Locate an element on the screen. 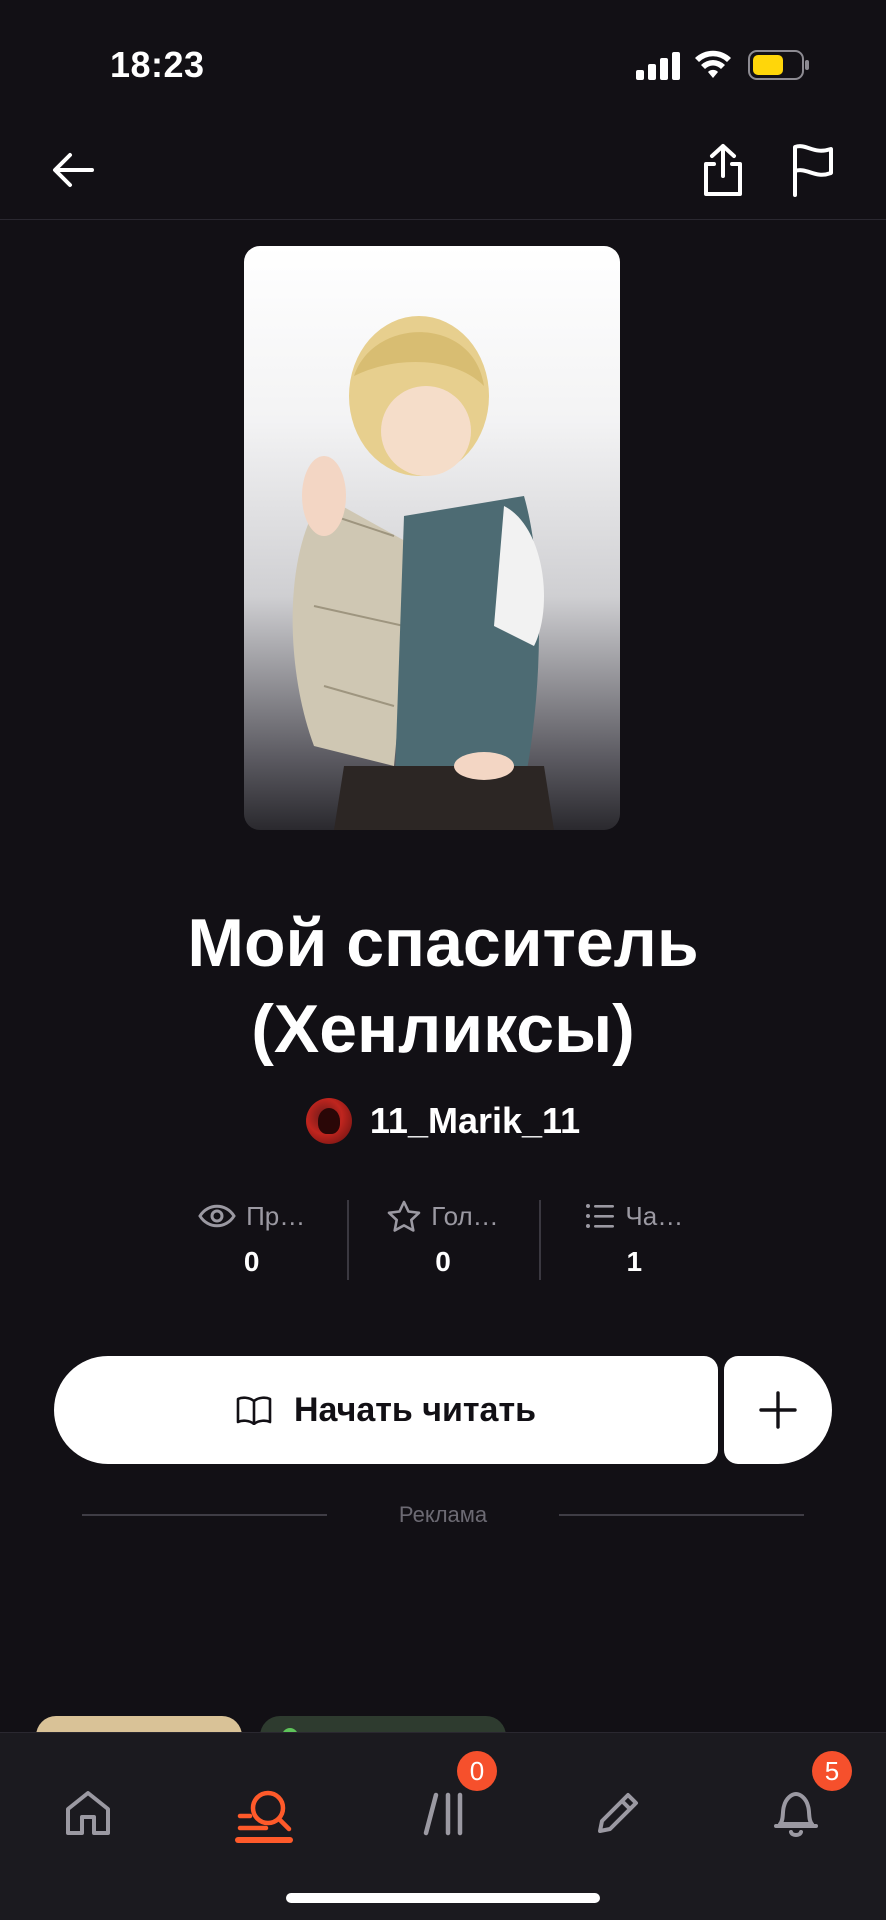 This screenshot has height=1920, width=886. tab-write is located at coordinates (618, 1813).